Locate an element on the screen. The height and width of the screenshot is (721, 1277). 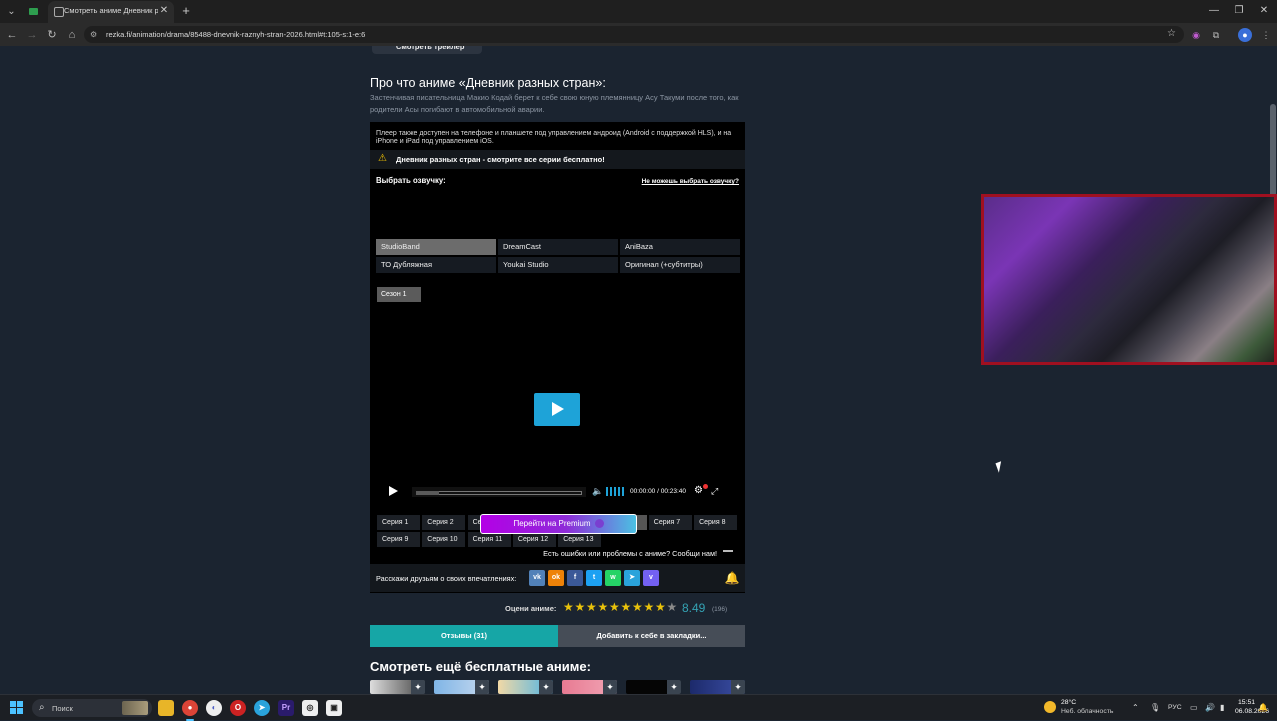
file-explorer-icon is located at coordinates (166, 708).